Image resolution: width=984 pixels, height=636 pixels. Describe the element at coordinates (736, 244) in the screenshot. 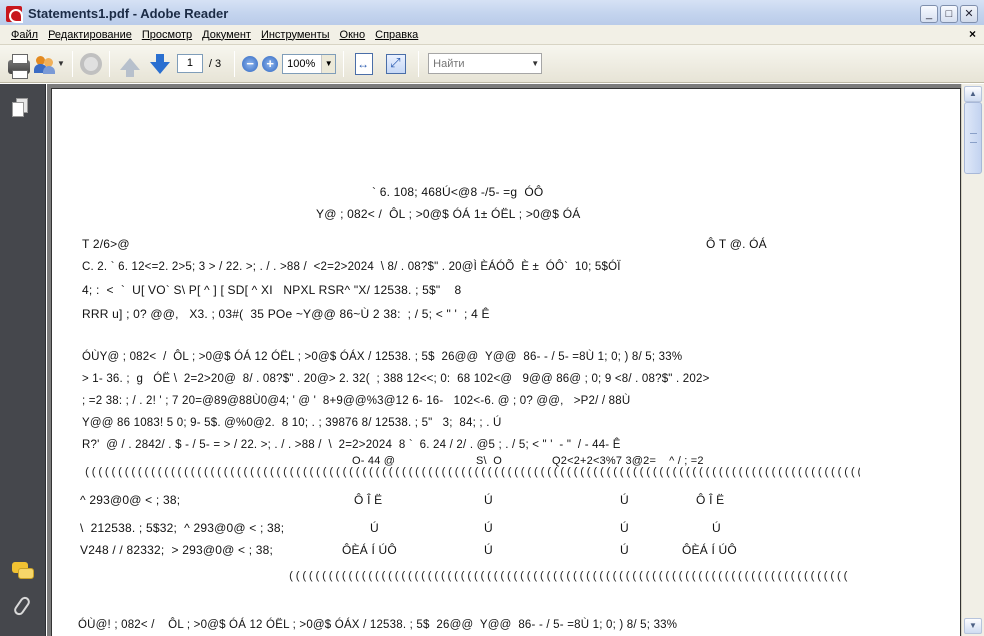

I see `doc-line: Ô T @. ÓÁ` at that location.